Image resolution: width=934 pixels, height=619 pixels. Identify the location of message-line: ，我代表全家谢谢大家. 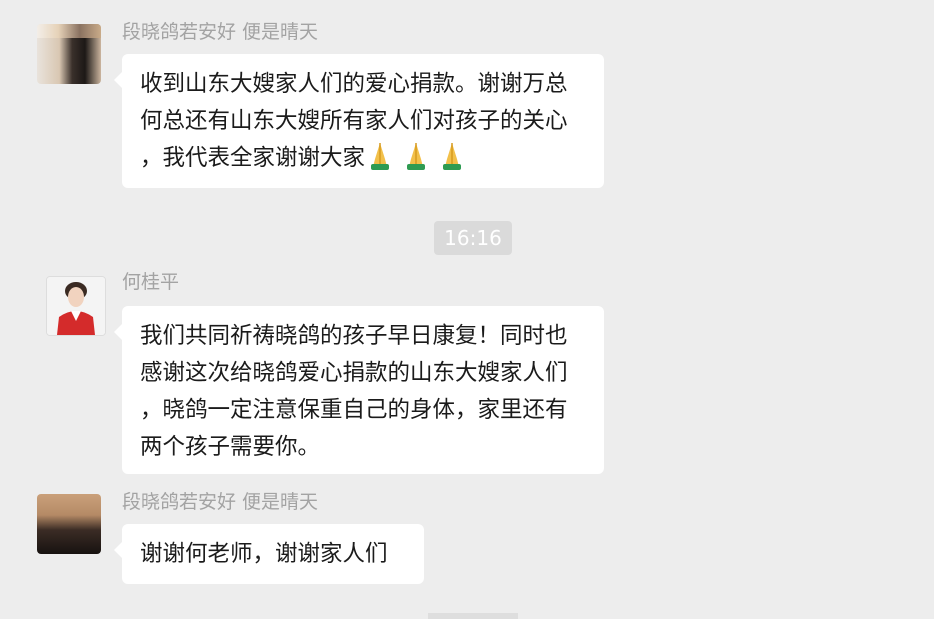
(253, 158).